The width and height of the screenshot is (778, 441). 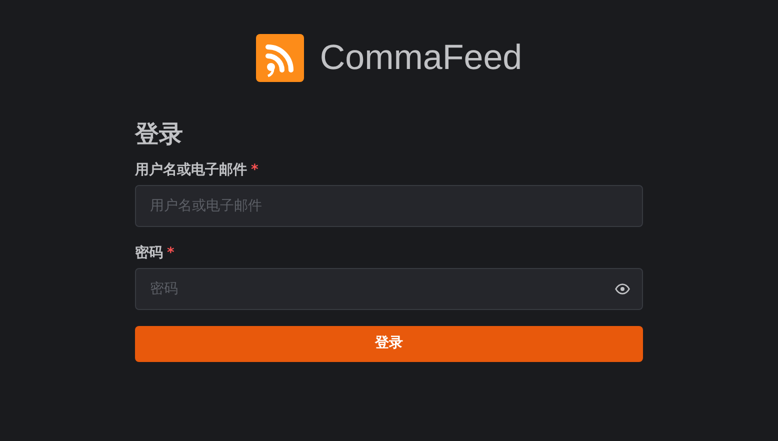 What do you see at coordinates (389, 344) in the screenshot?
I see `login-button: 登录` at bounding box center [389, 344].